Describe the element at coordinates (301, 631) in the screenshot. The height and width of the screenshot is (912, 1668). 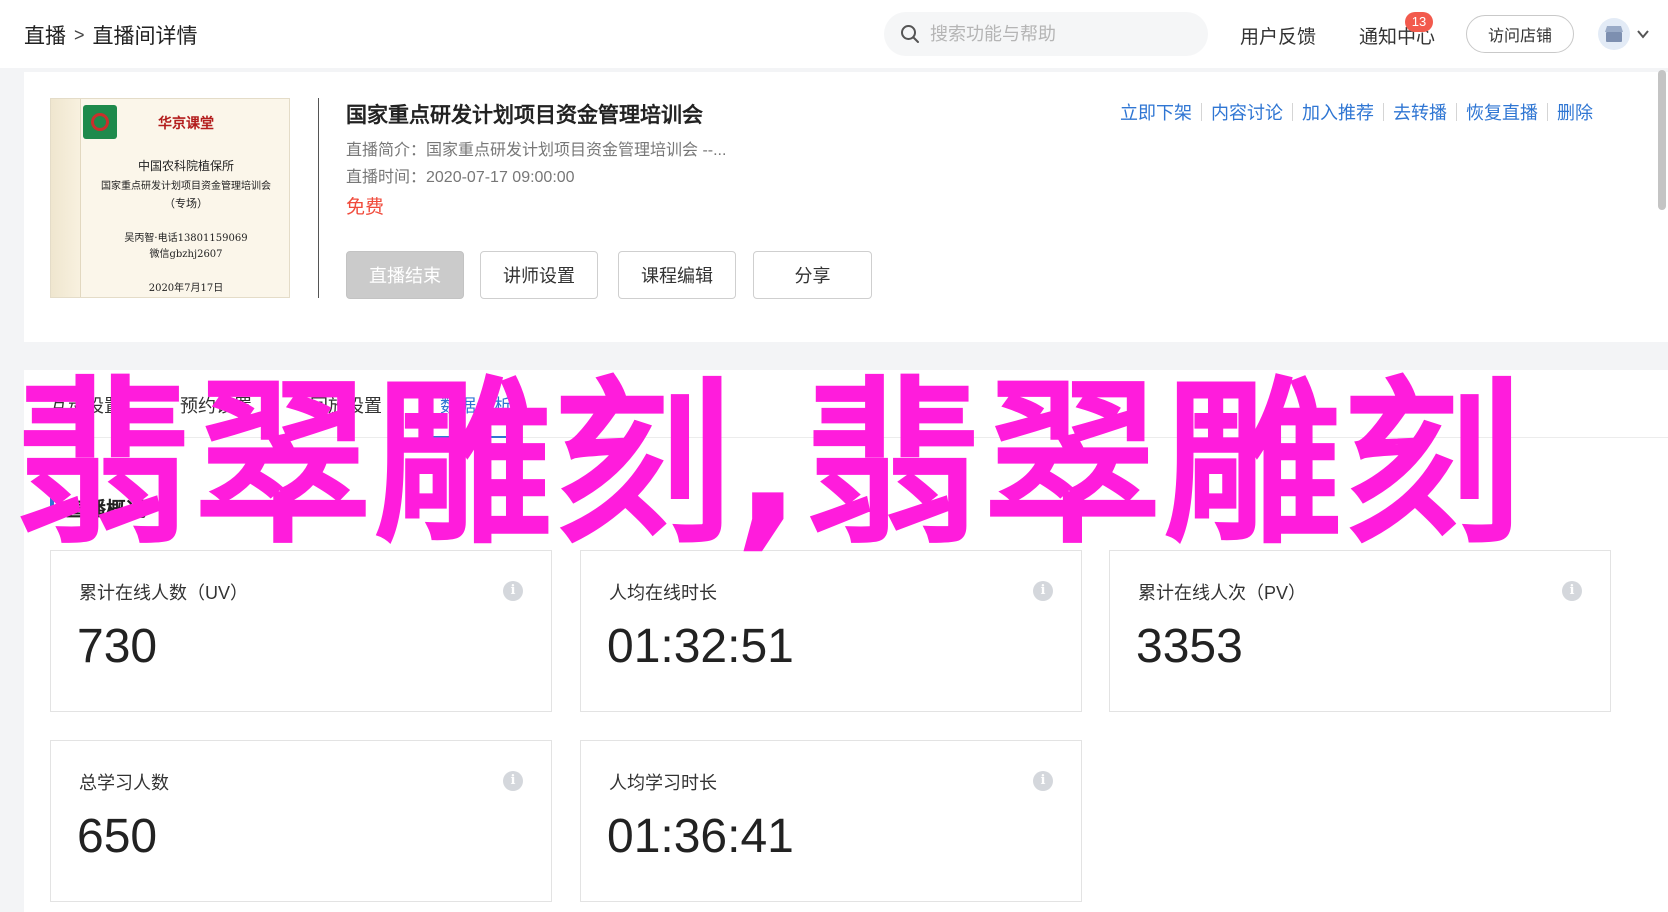
I see `stat-card-uv: 累计在线人数（UV） i 730` at that location.